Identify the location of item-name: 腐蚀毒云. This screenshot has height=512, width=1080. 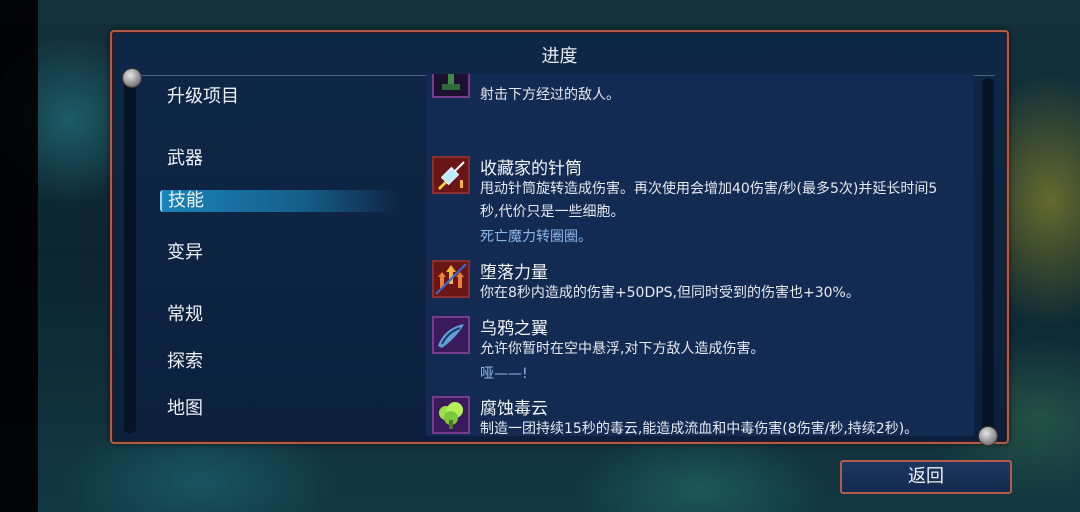
(514, 409).